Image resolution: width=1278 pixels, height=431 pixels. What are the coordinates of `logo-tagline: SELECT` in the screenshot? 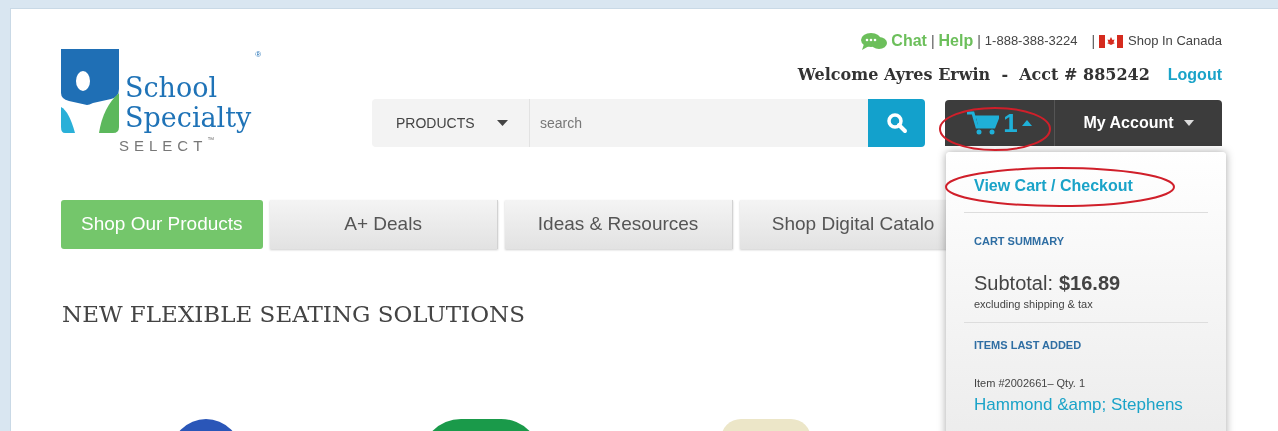 It's located at (163, 146).